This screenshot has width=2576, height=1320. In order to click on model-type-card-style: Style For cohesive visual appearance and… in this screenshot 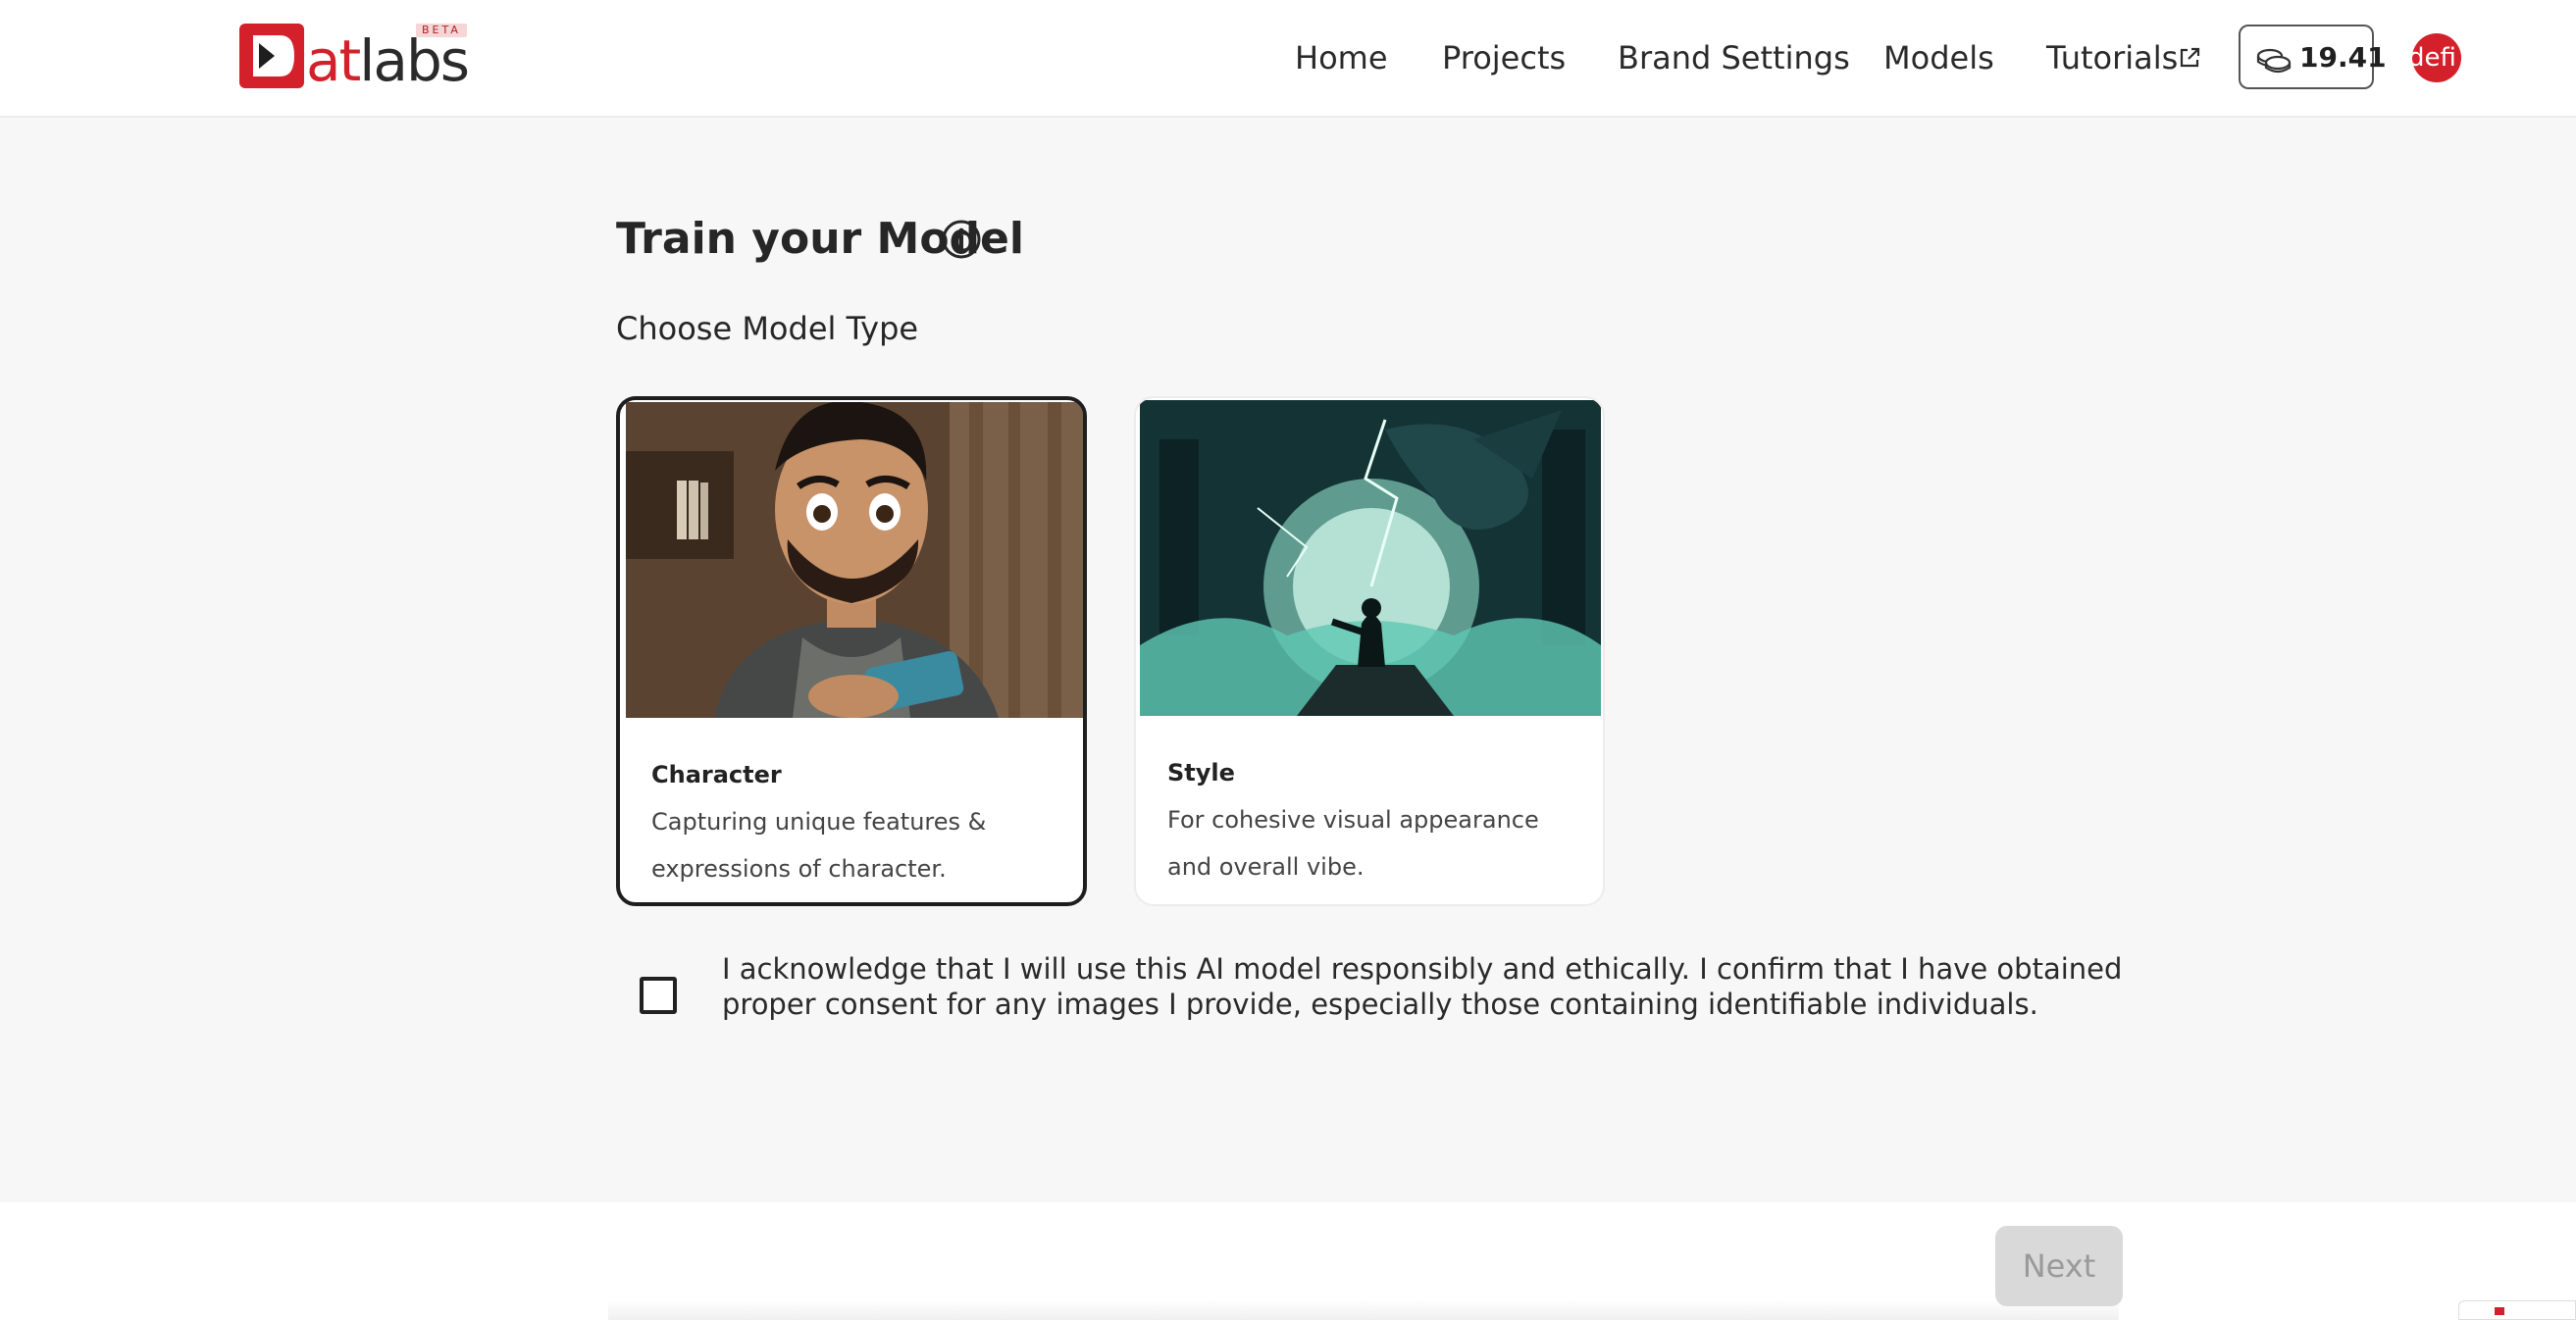, I will do `click(1369, 651)`.